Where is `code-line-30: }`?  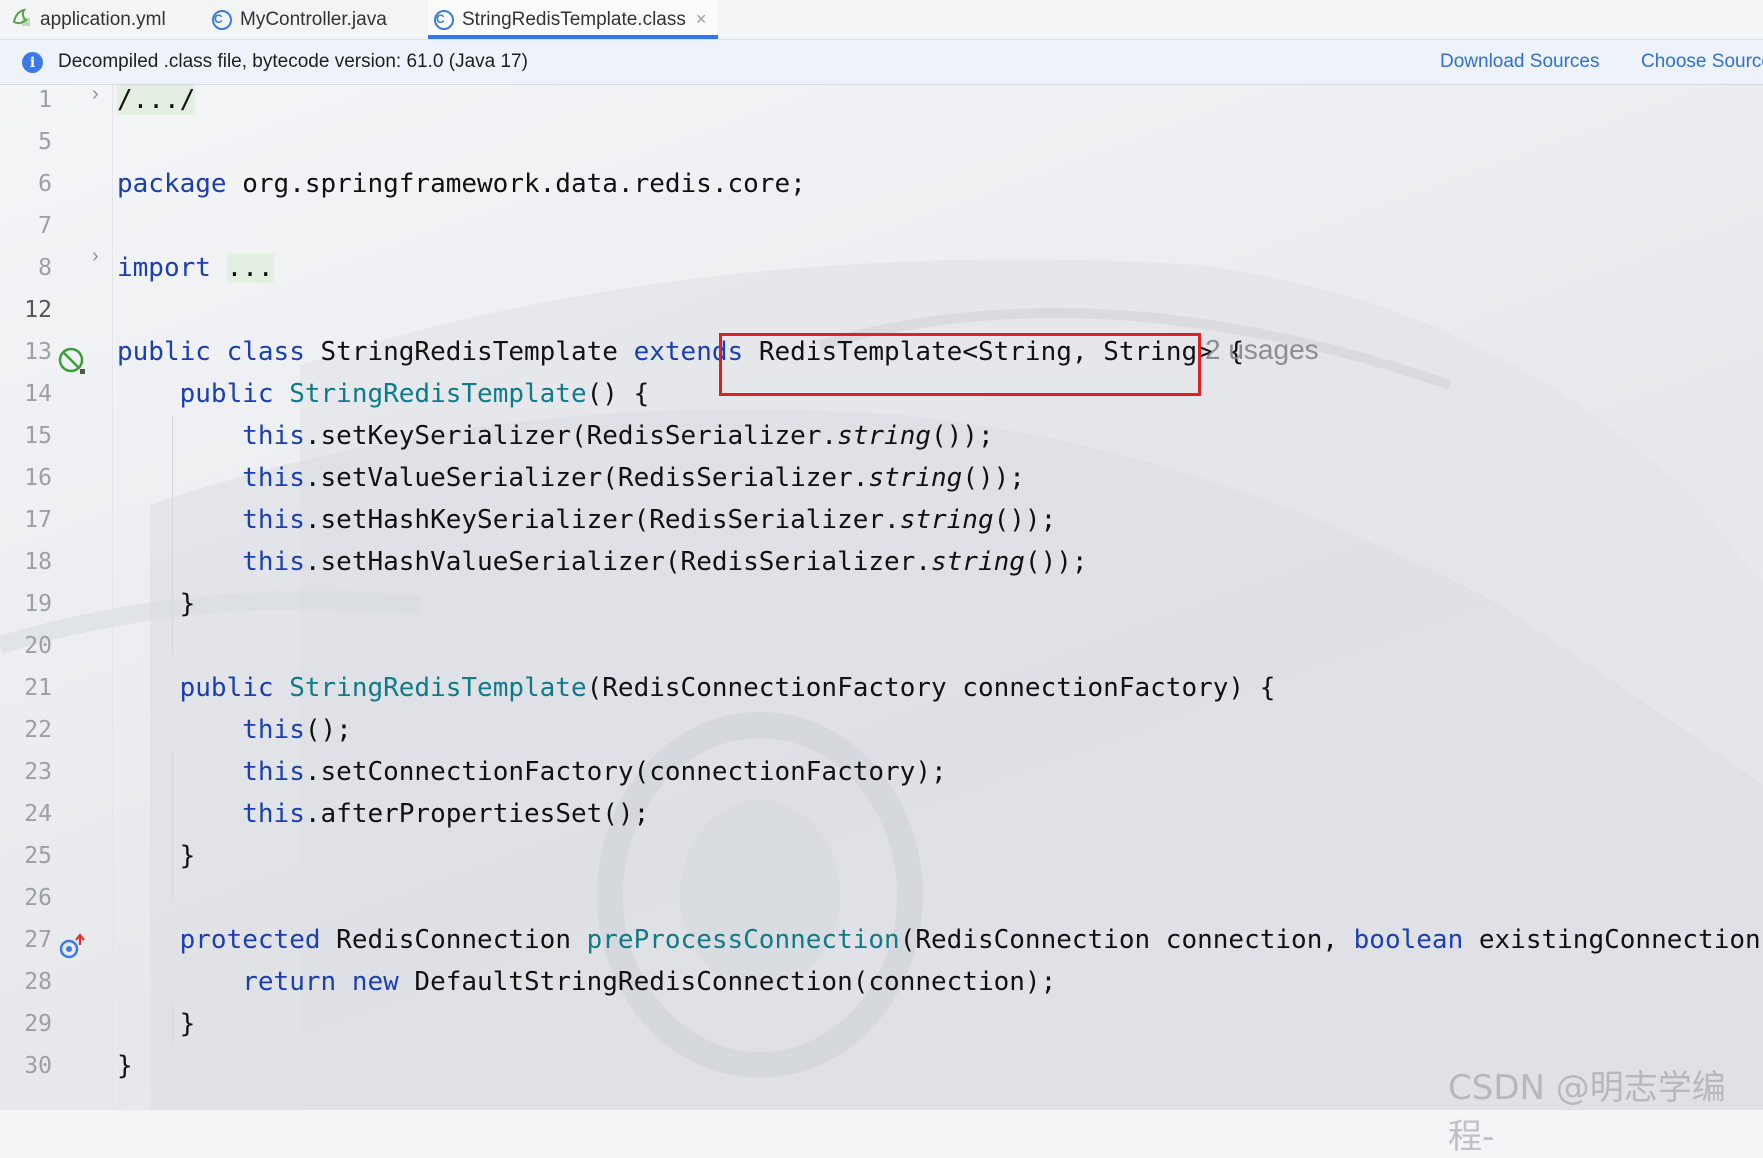 code-line-30: } is located at coordinates (125, 1066).